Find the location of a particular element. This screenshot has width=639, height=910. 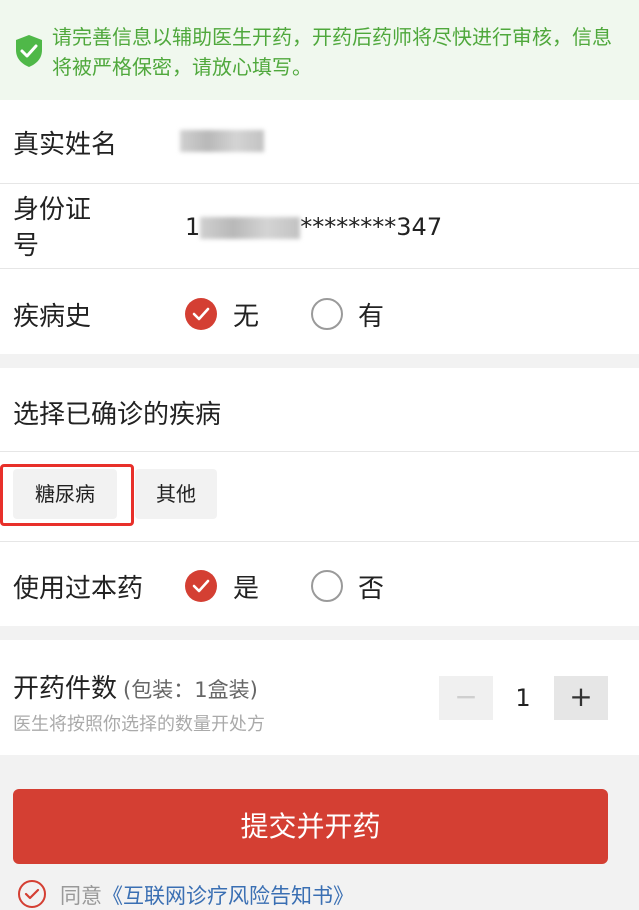

quantity-section: 开药件数 (包装：1盒装) 医生将按照你选择的数量开处方 − 1 + is located at coordinates (319, 697).